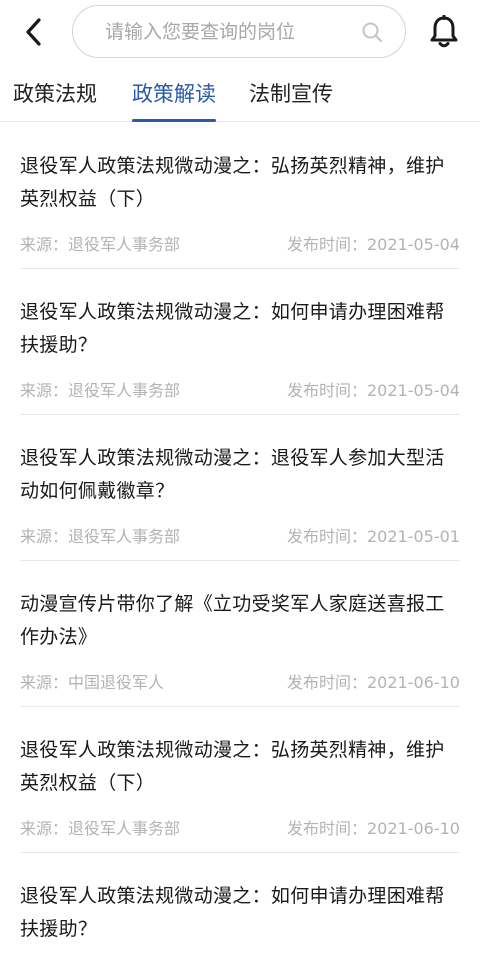 Image resolution: width=480 pixels, height=960 pixels. What do you see at coordinates (233, 31) in the screenshot?
I see `search-input` at bounding box center [233, 31].